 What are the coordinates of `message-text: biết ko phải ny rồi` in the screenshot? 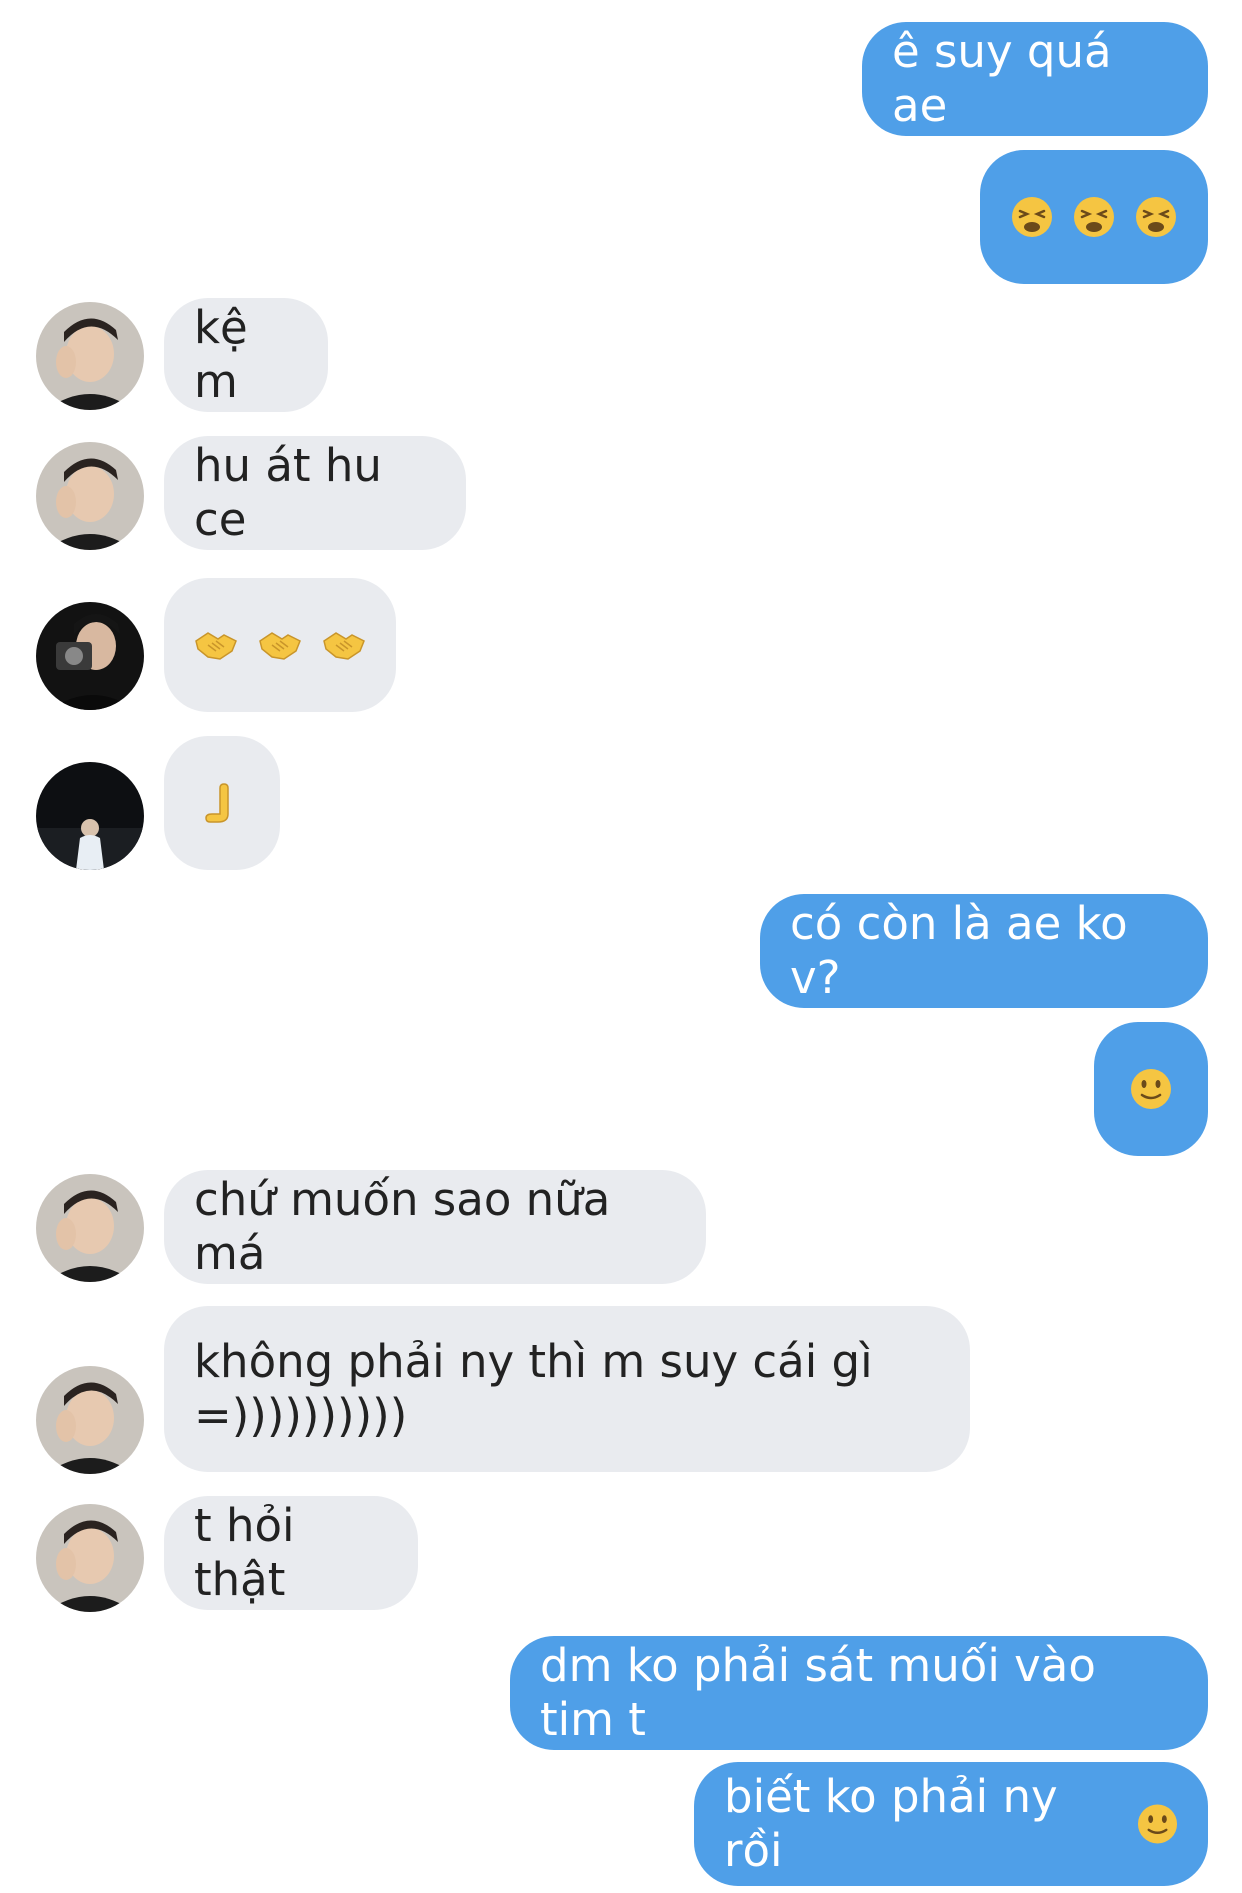 It's located at (891, 1823).